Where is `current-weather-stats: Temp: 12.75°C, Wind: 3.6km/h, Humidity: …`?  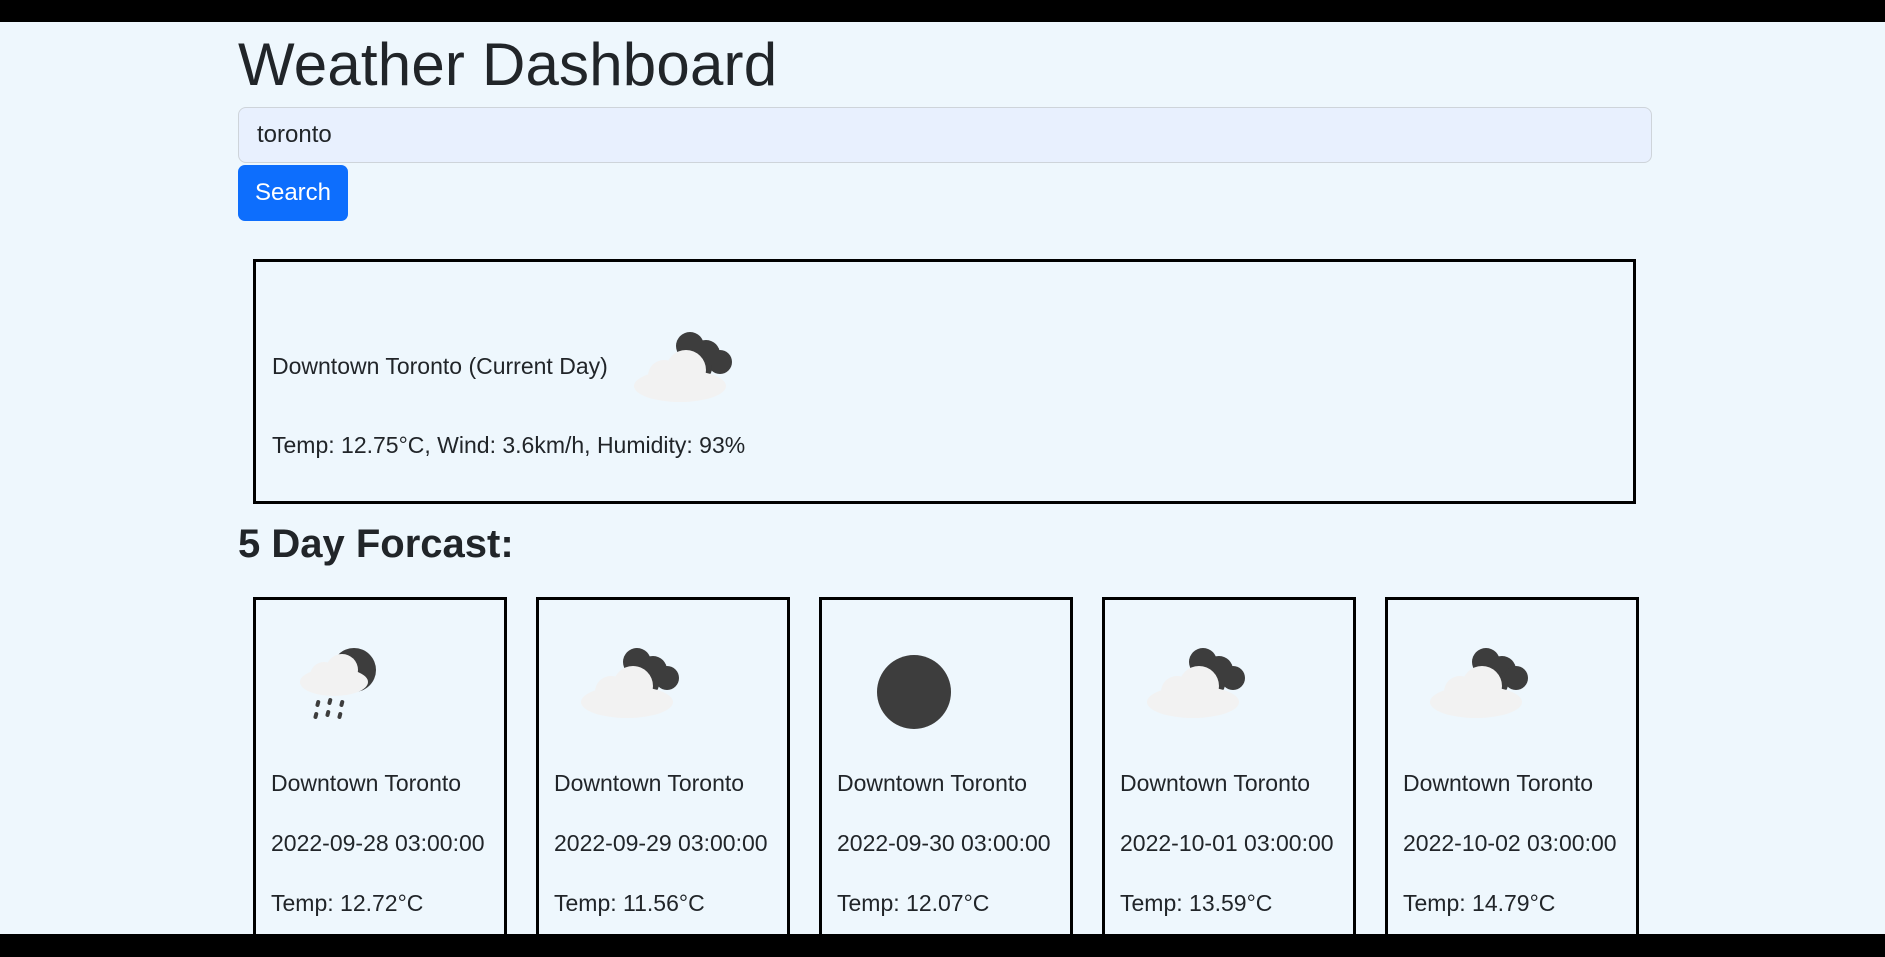 current-weather-stats: Temp: 12.75°C, Wind: 3.6km/h, Humidity: … is located at coordinates (509, 445).